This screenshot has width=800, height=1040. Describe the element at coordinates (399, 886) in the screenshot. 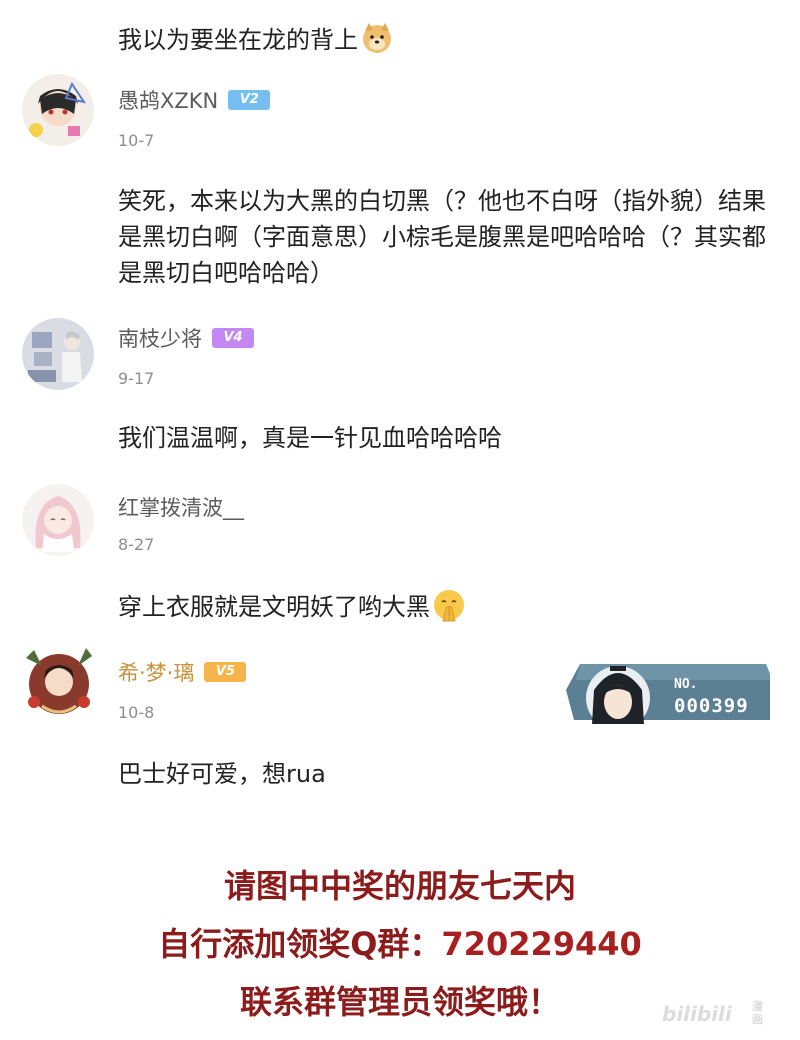

I see `promo-line-1: 请图中中奖的朋友七天内` at that location.